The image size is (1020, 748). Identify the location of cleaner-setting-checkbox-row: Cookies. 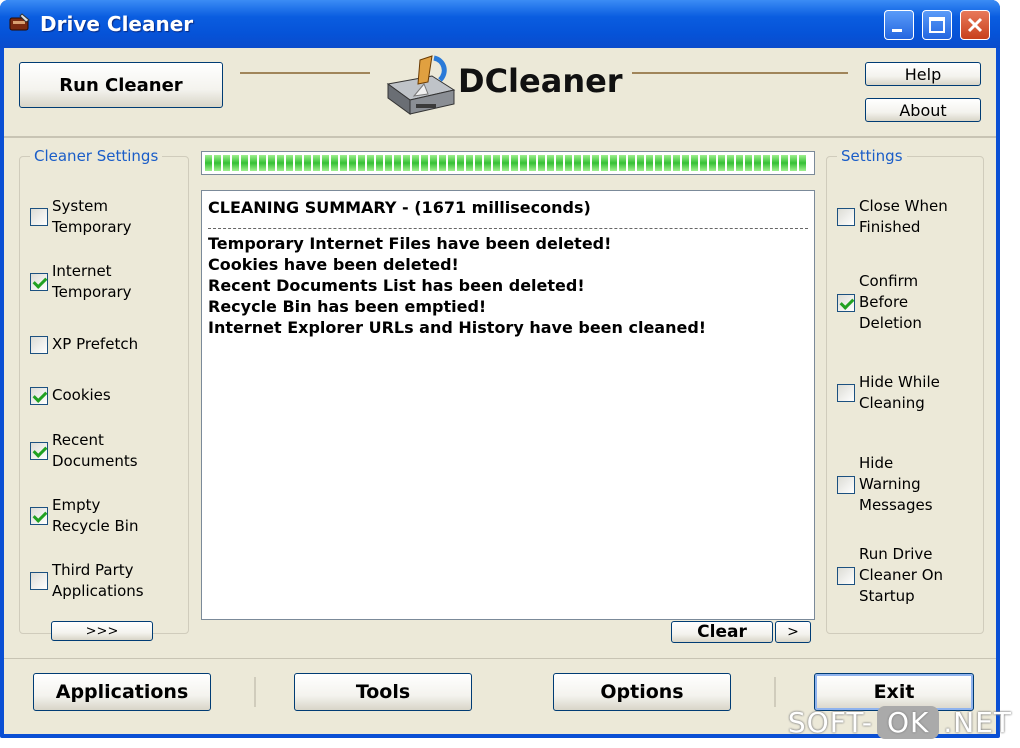
(70, 395).